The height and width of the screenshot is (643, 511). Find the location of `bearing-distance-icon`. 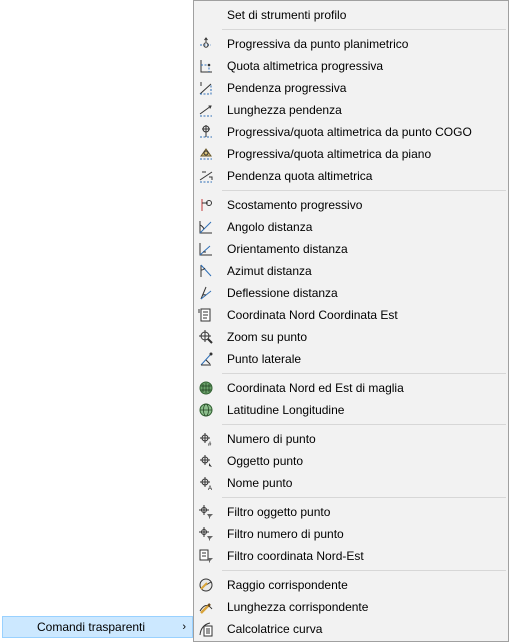

bearing-distance-icon is located at coordinates (206, 249).